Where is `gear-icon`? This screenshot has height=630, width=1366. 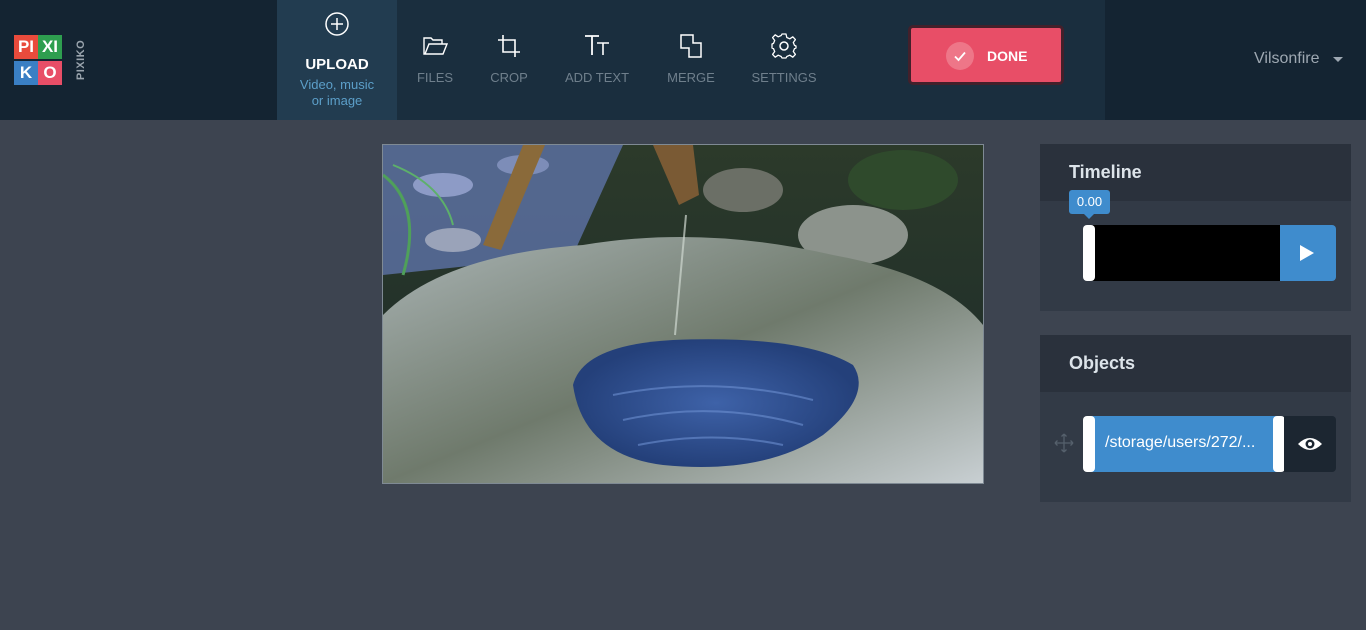 gear-icon is located at coordinates (784, 46).